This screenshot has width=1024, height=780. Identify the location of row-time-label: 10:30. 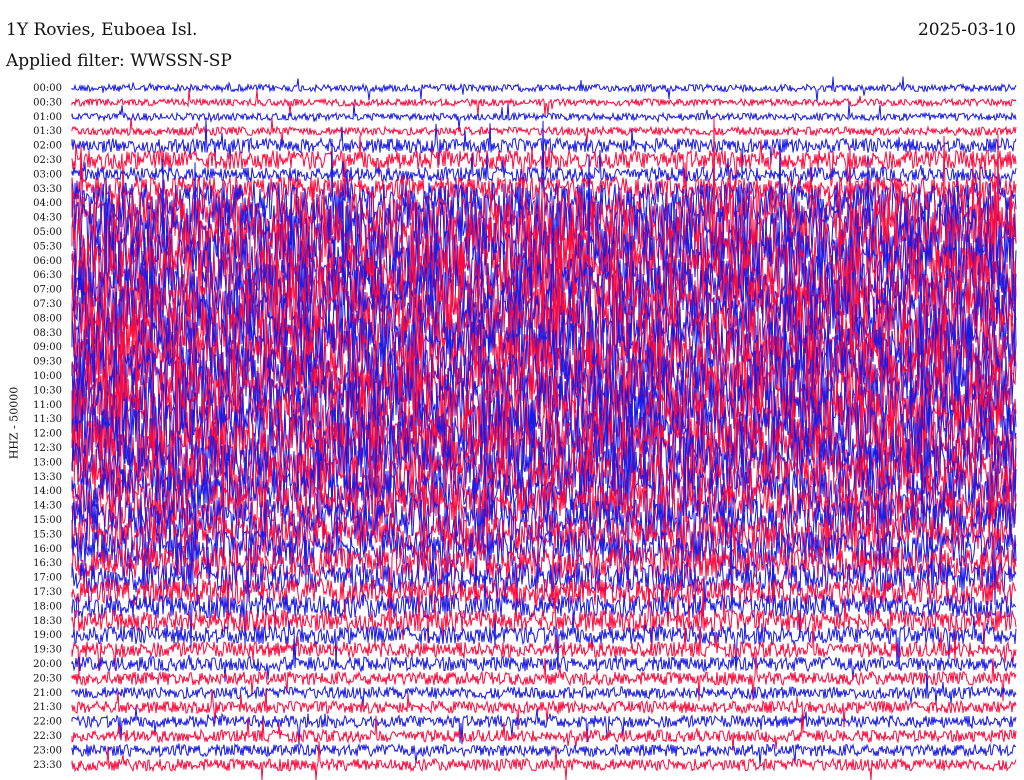
(47, 390).